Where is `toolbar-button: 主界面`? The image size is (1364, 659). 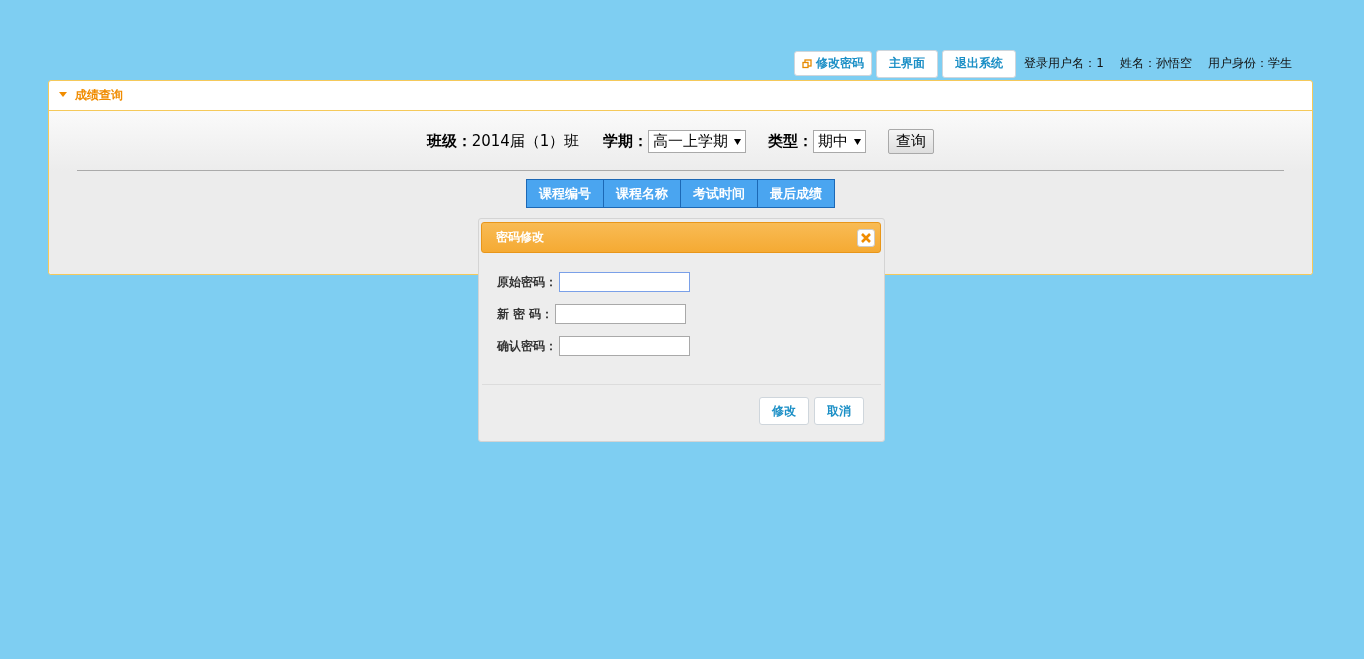 toolbar-button: 主界面 is located at coordinates (907, 63).